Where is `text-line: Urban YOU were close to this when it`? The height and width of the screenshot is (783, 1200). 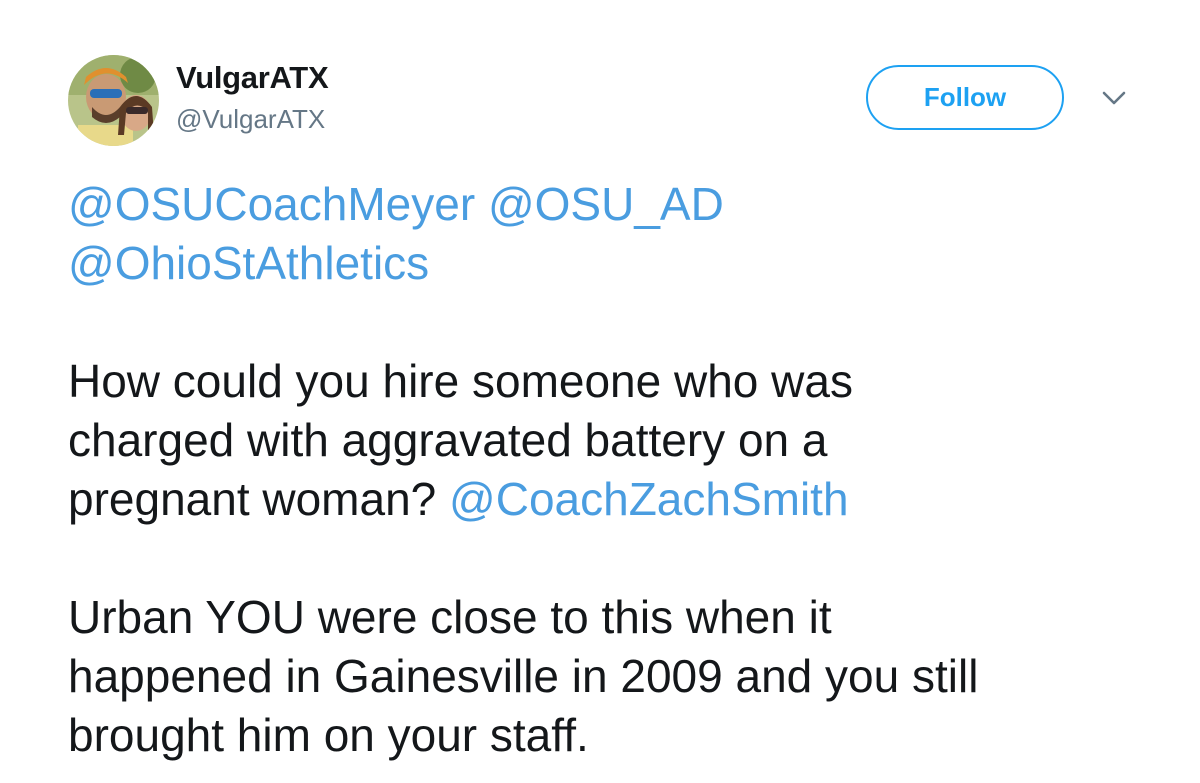 text-line: Urban YOU were close to this when it is located at coordinates (450, 617).